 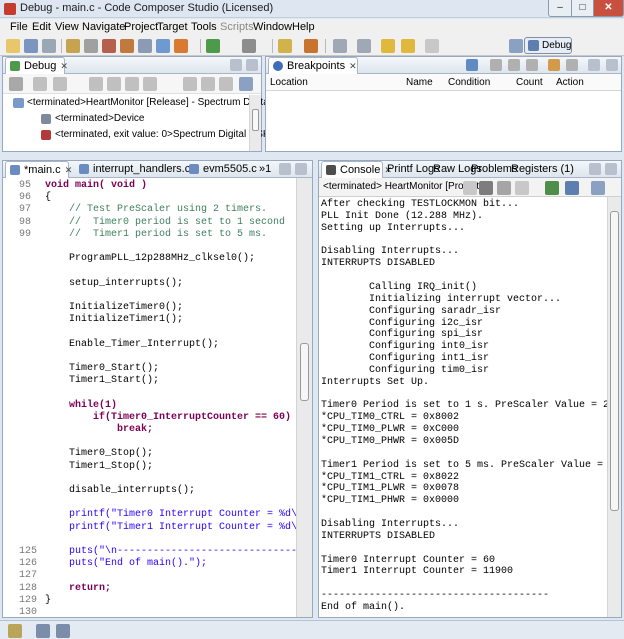 What do you see at coordinates (313, 65) in the screenshot?
I see `tab-breakpoints: Breakpoints ✕` at bounding box center [313, 65].